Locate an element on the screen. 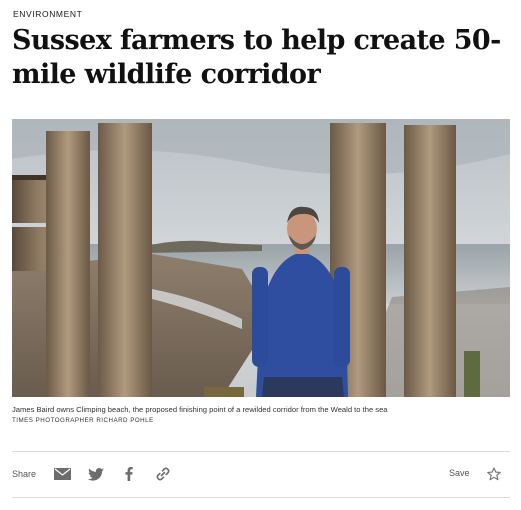 This screenshot has height=510, width=521. share-label: Share is located at coordinates (24, 474).